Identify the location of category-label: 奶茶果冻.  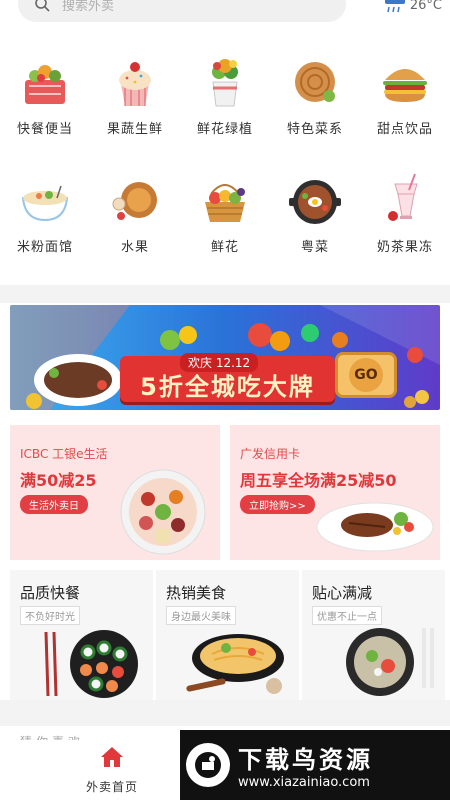
(404, 247).